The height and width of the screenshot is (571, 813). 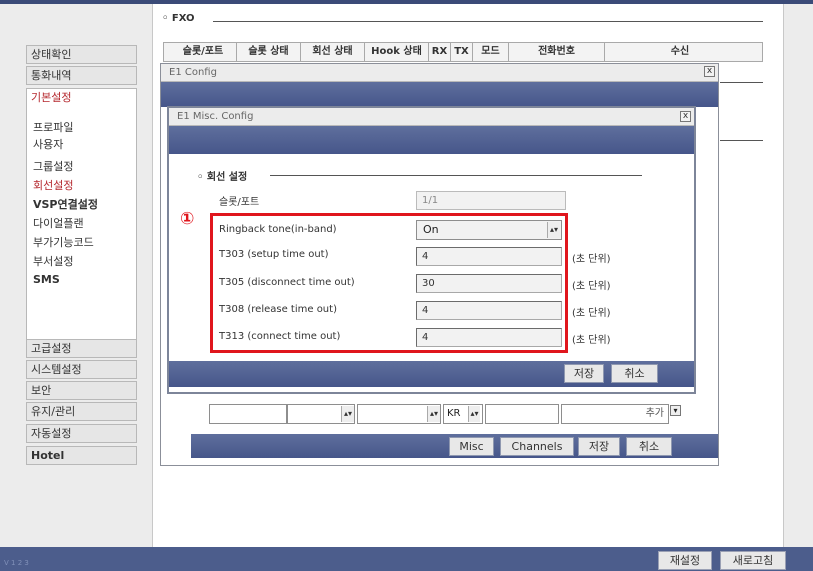 What do you see at coordinates (274, 254) in the screenshot?
I see `t303-label: T303 (setup time out)` at bounding box center [274, 254].